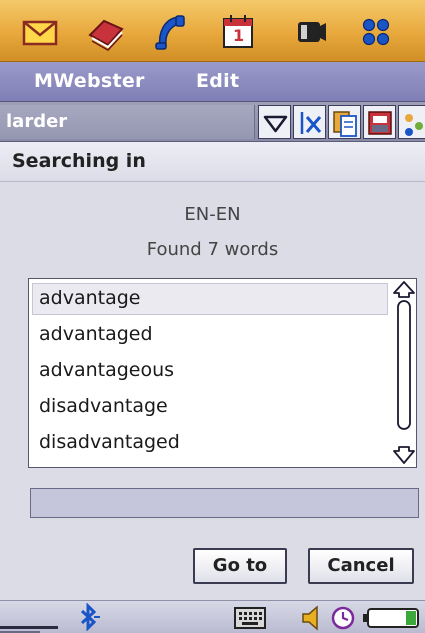 The height and width of the screenshot is (633, 425). I want to click on dictionary-label: EN-EN, so click(212, 214).